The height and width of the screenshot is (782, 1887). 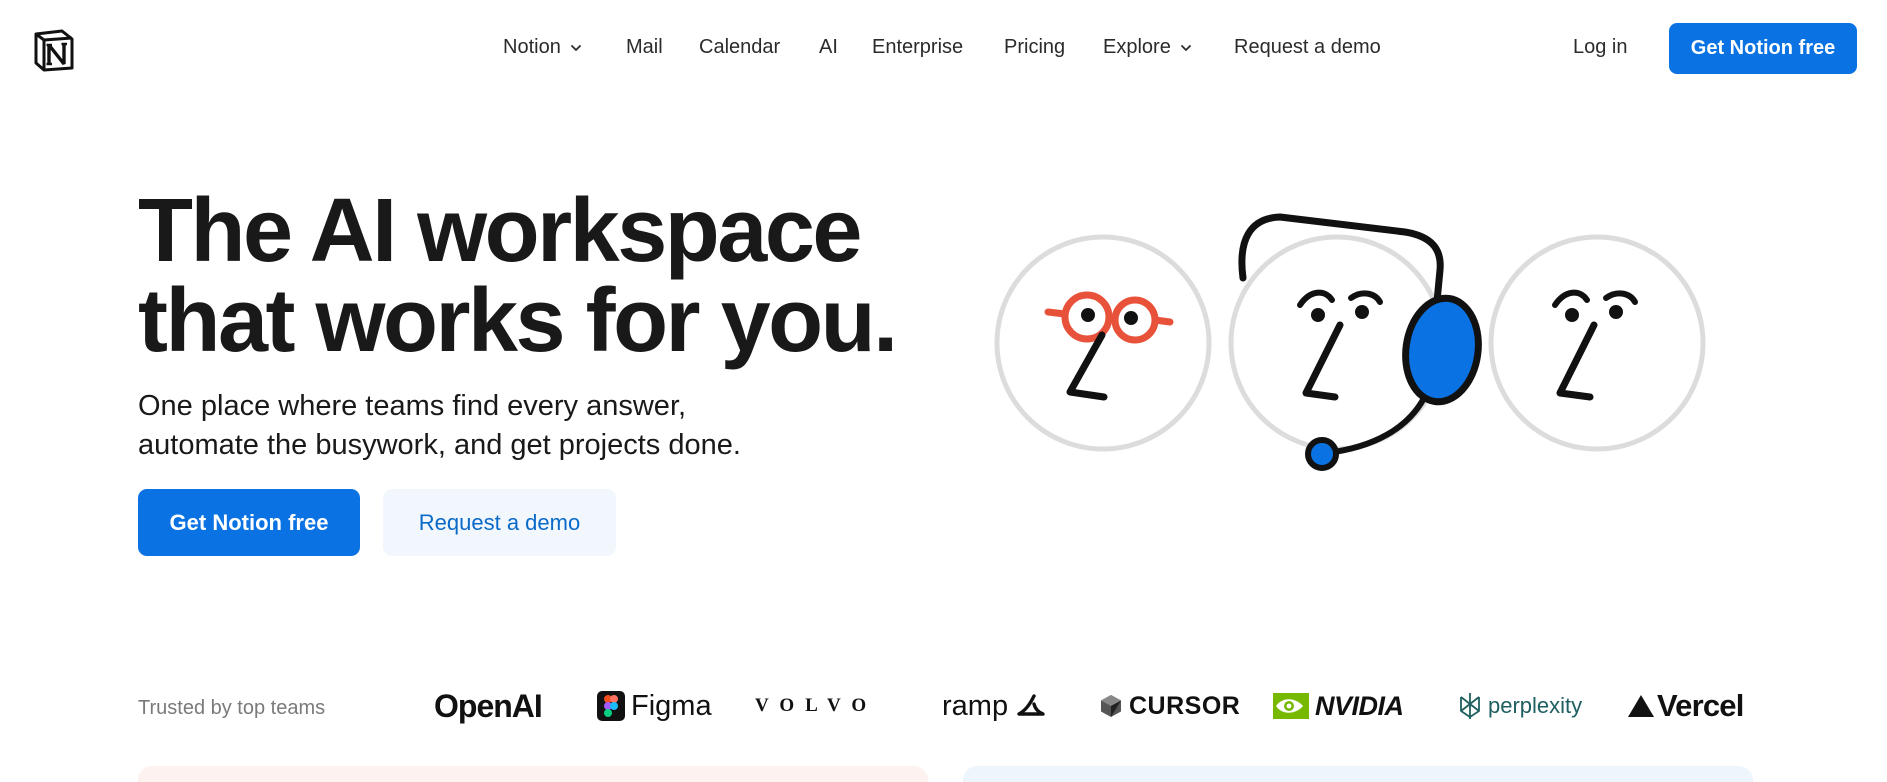 What do you see at coordinates (1597, 343) in the screenshot?
I see `face-illustration` at bounding box center [1597, 343].